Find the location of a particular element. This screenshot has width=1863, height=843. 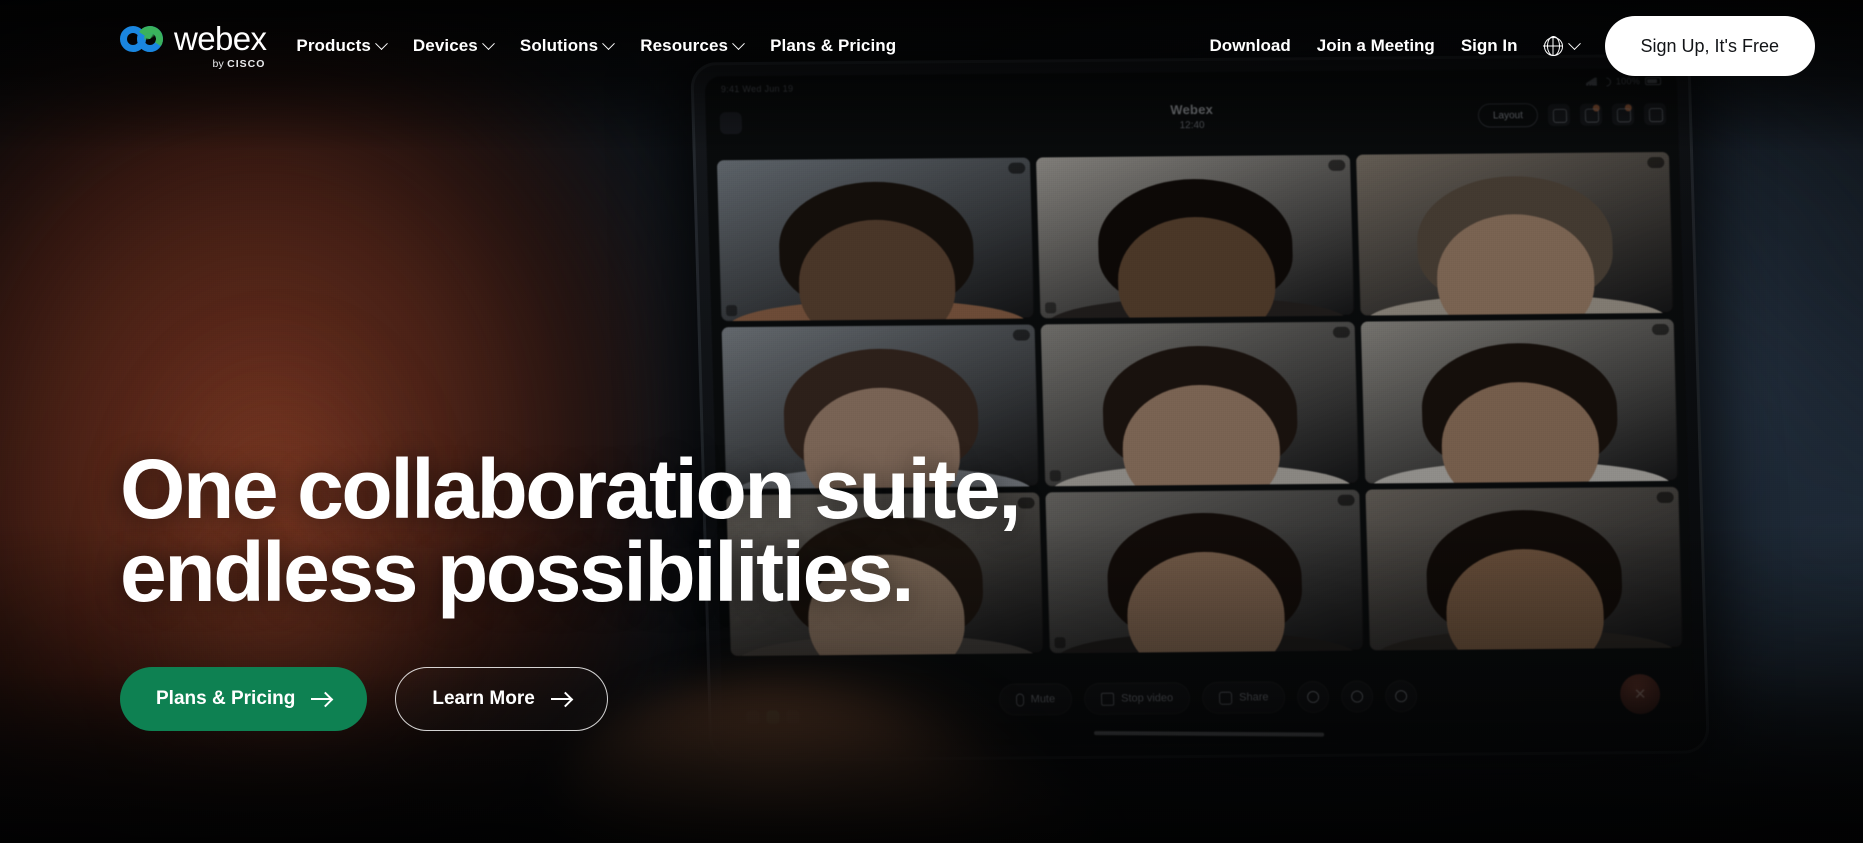

nav-item-devices: Devices is located at coordinates (453, 46).